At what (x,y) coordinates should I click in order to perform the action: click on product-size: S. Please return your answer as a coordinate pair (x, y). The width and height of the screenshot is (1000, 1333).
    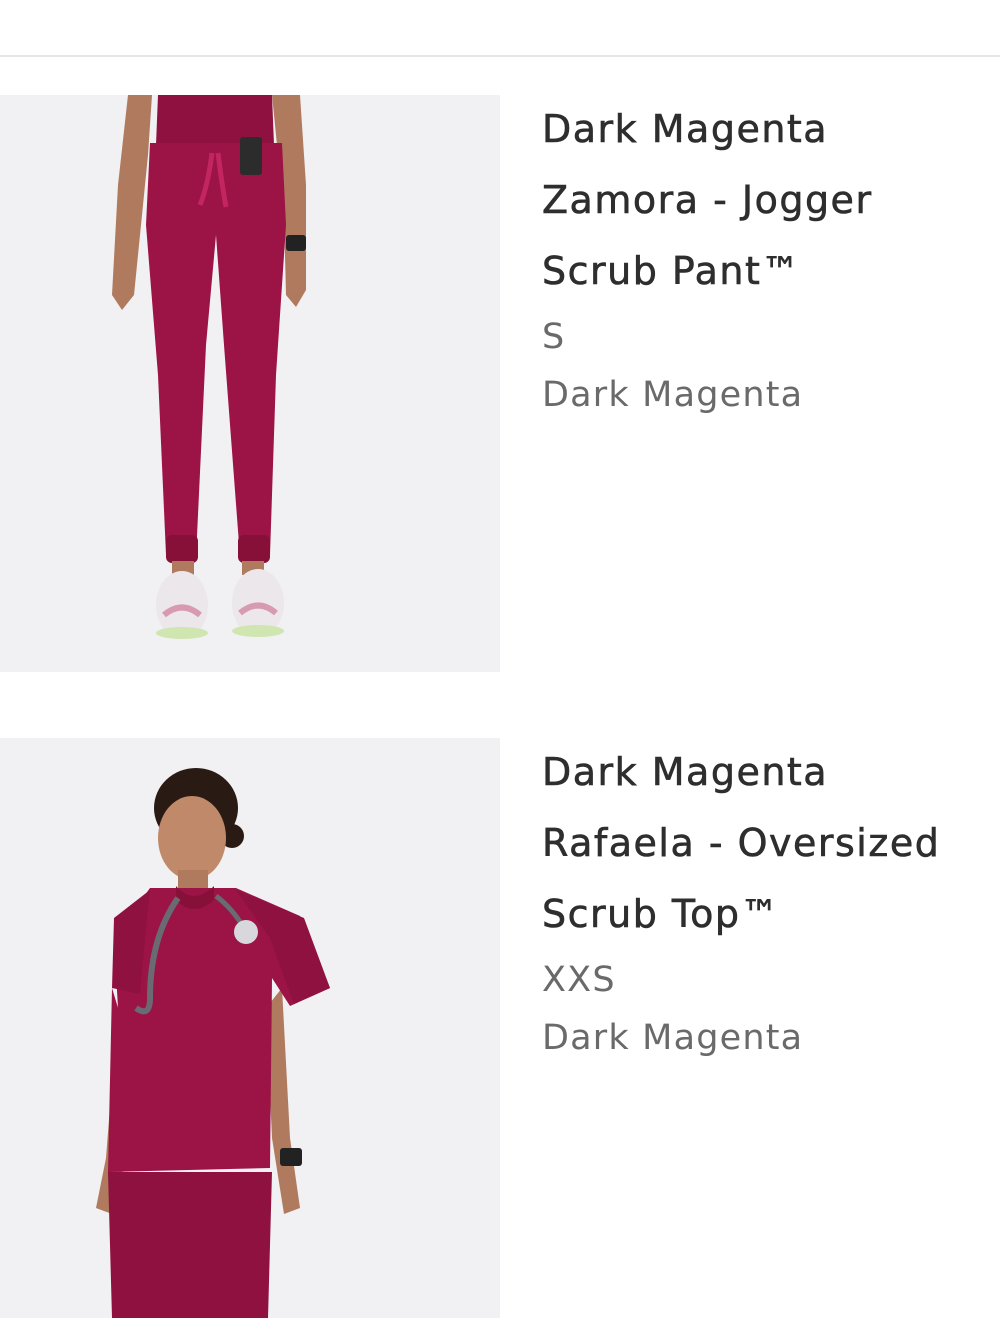
    Looking at the image, I should click on (554, 337).